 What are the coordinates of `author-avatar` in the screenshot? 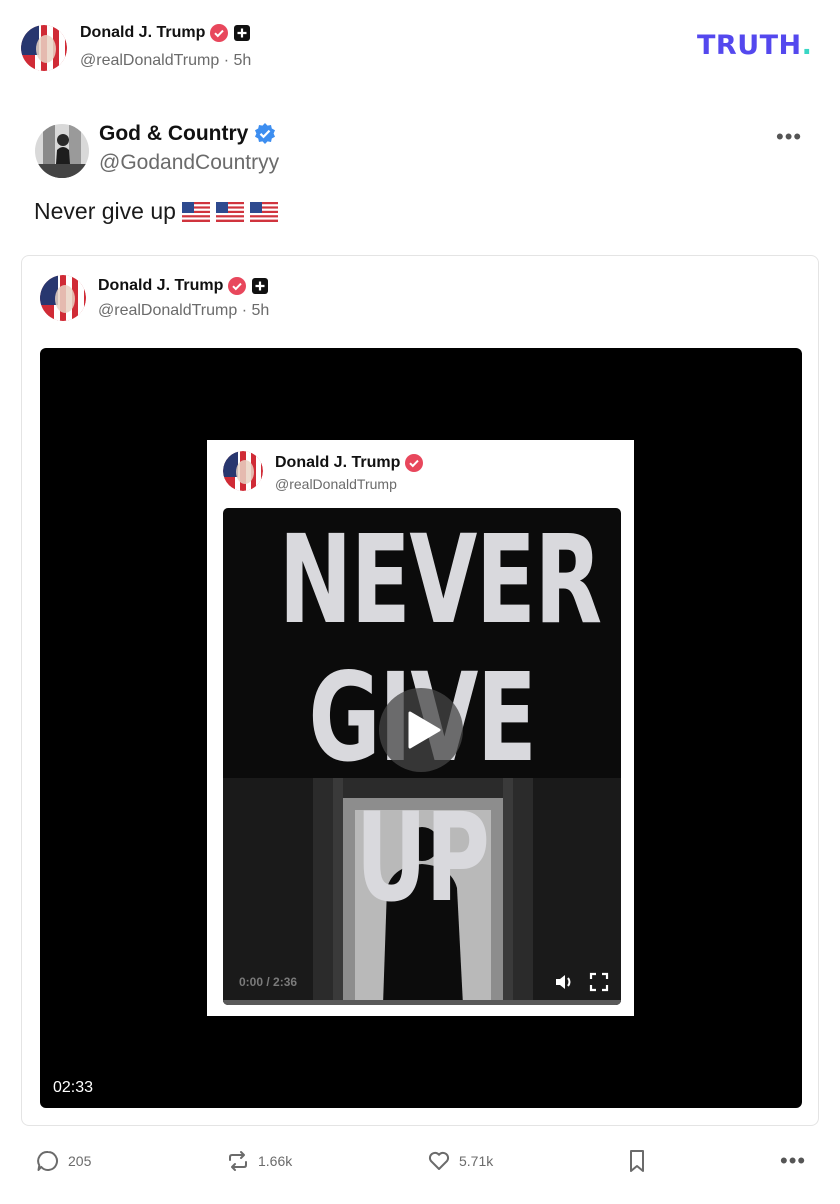 It's located at (44, 48).